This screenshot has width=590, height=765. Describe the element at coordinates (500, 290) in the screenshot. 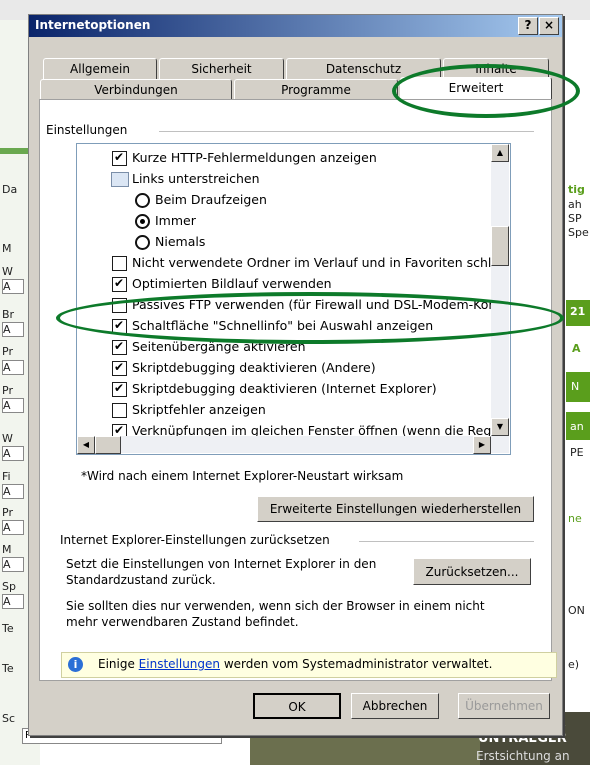

I see `vertical-scrollbar: ▲ ▼` at that location.